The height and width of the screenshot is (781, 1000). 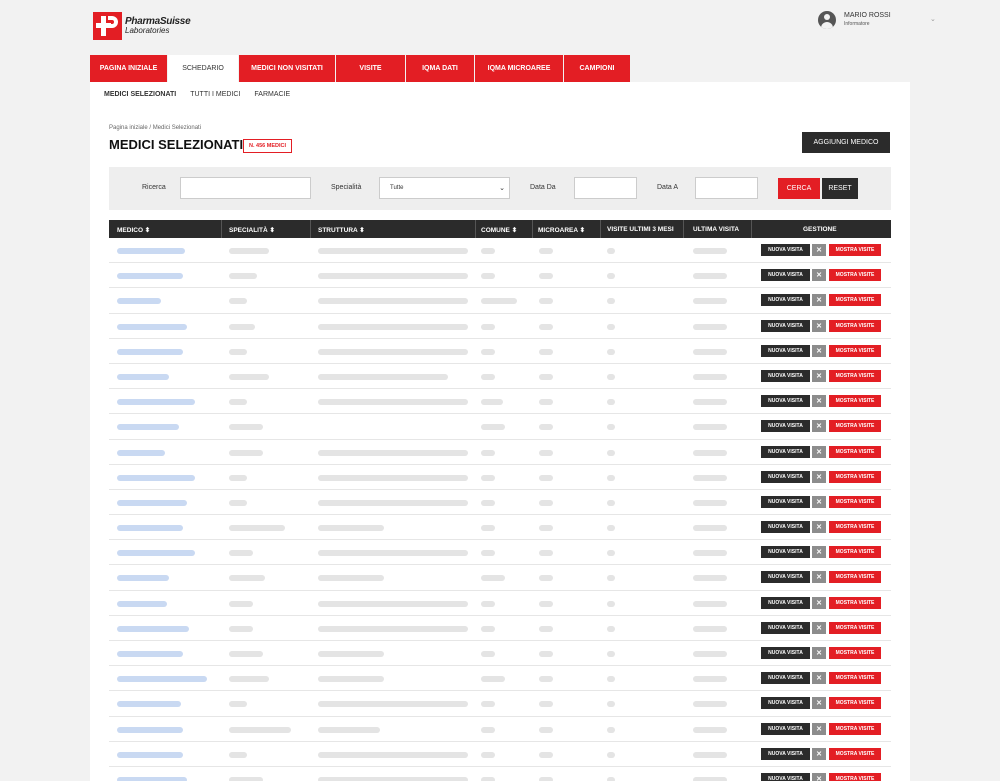 What do you see at coordinates (272, 94) in the screenshot?
I see `subtab-farmacie: FARMACIE` at bounding box center [272, 94].